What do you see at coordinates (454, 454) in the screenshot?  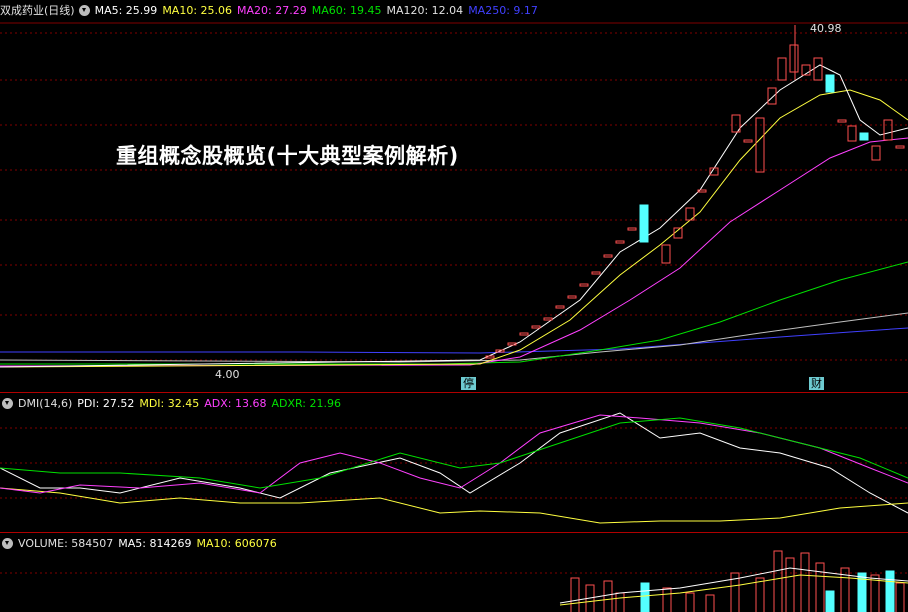 I see `adx-line` at bounding box center [454, 454].